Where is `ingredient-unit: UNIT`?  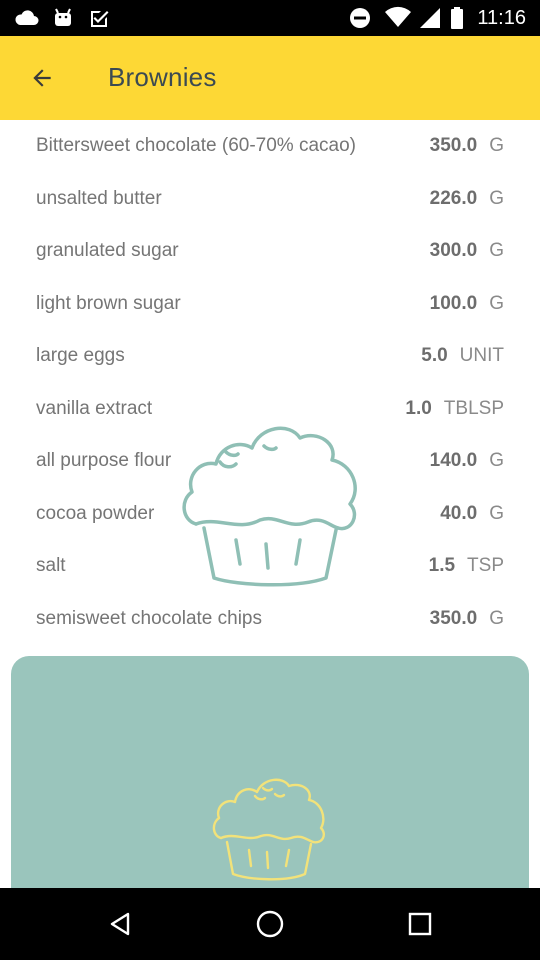 ingredient-unit: UNIT is located at coordinates (481, 355).